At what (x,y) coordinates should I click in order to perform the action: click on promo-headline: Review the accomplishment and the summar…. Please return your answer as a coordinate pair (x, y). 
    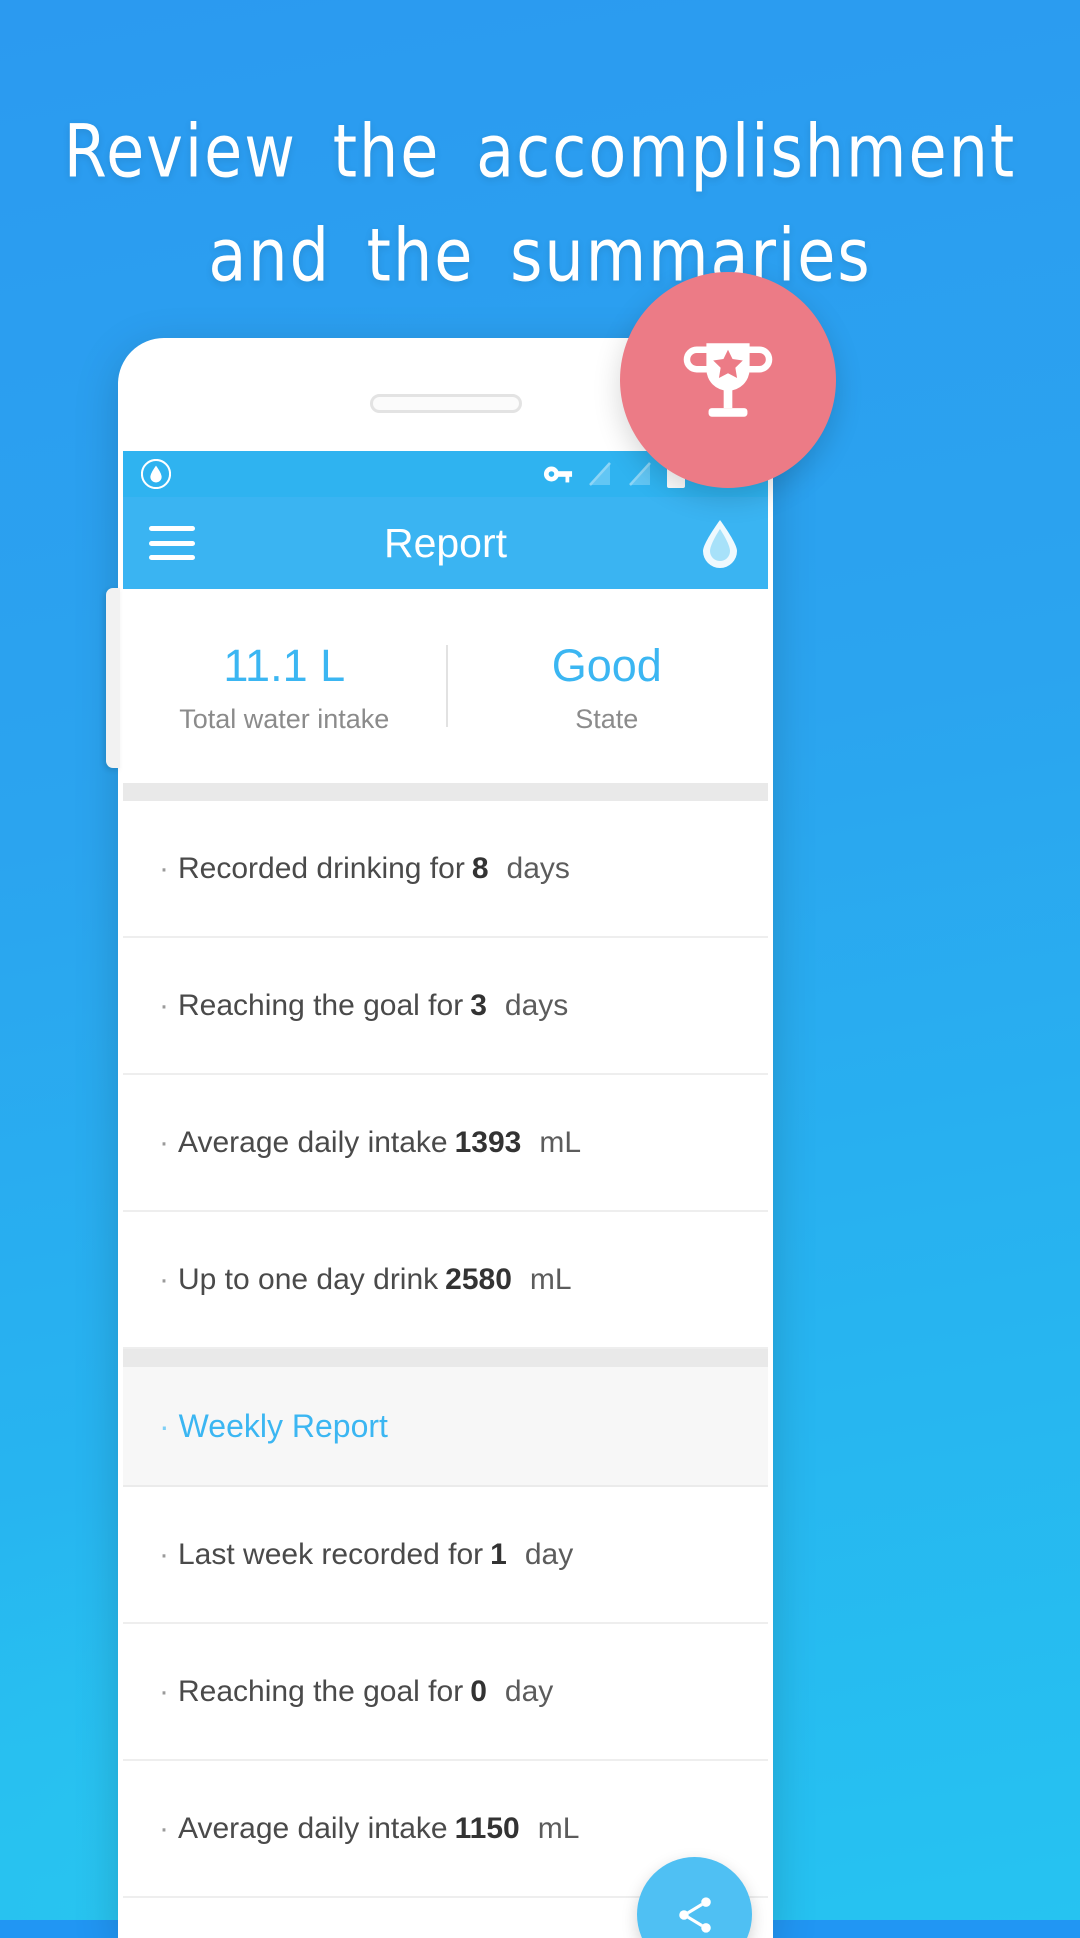
    Looking at the image, I should click on (540, 204).